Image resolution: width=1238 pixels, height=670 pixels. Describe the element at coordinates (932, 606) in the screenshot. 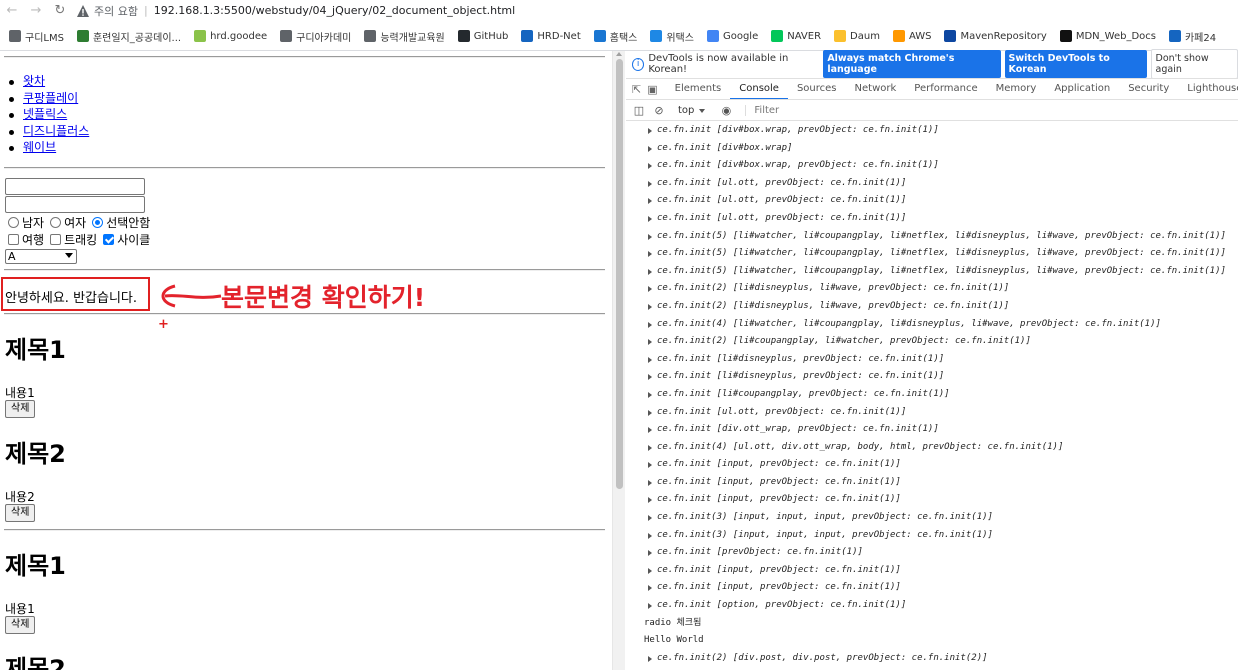

I see `console-log-entry: ce.fn.init [option, prevObject` at that location.